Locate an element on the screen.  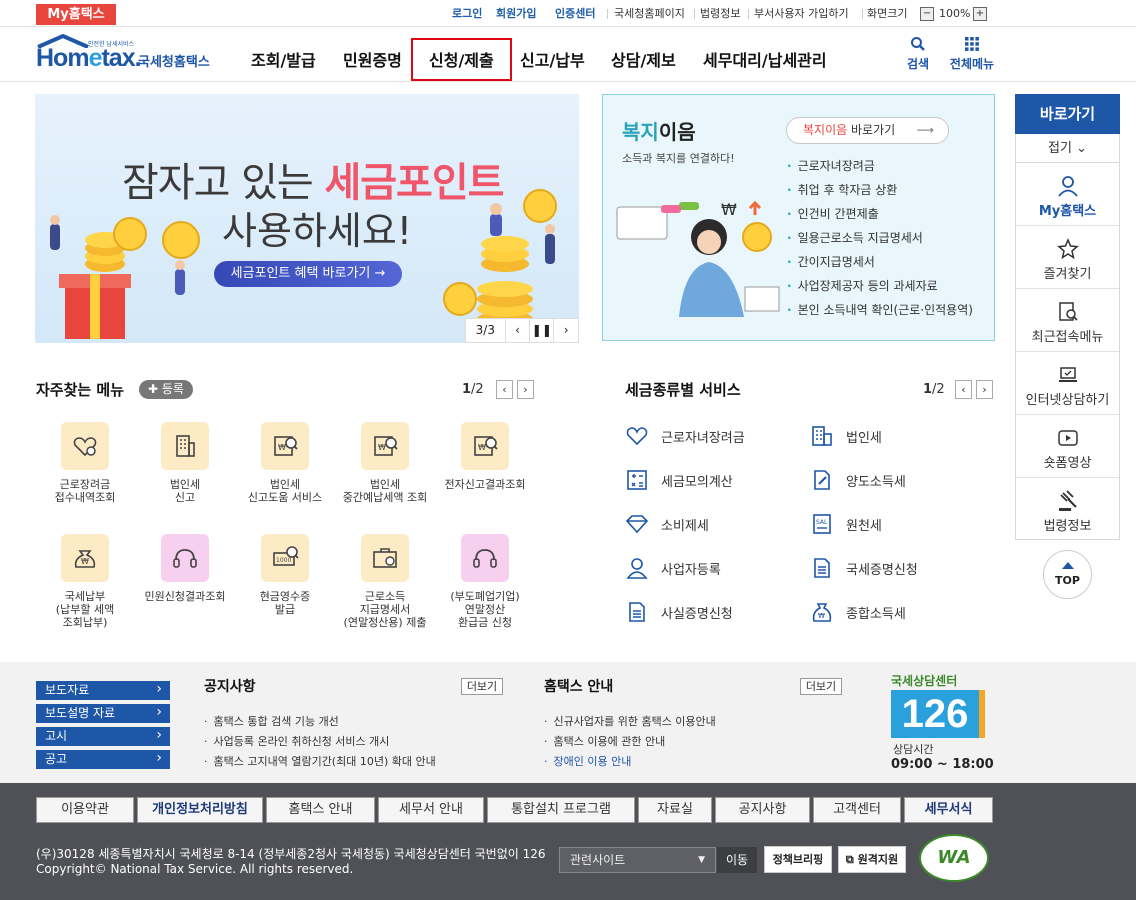
notice-item: 홈택스 통합 검색 기능 개선 is located at coordinates (271, 721).